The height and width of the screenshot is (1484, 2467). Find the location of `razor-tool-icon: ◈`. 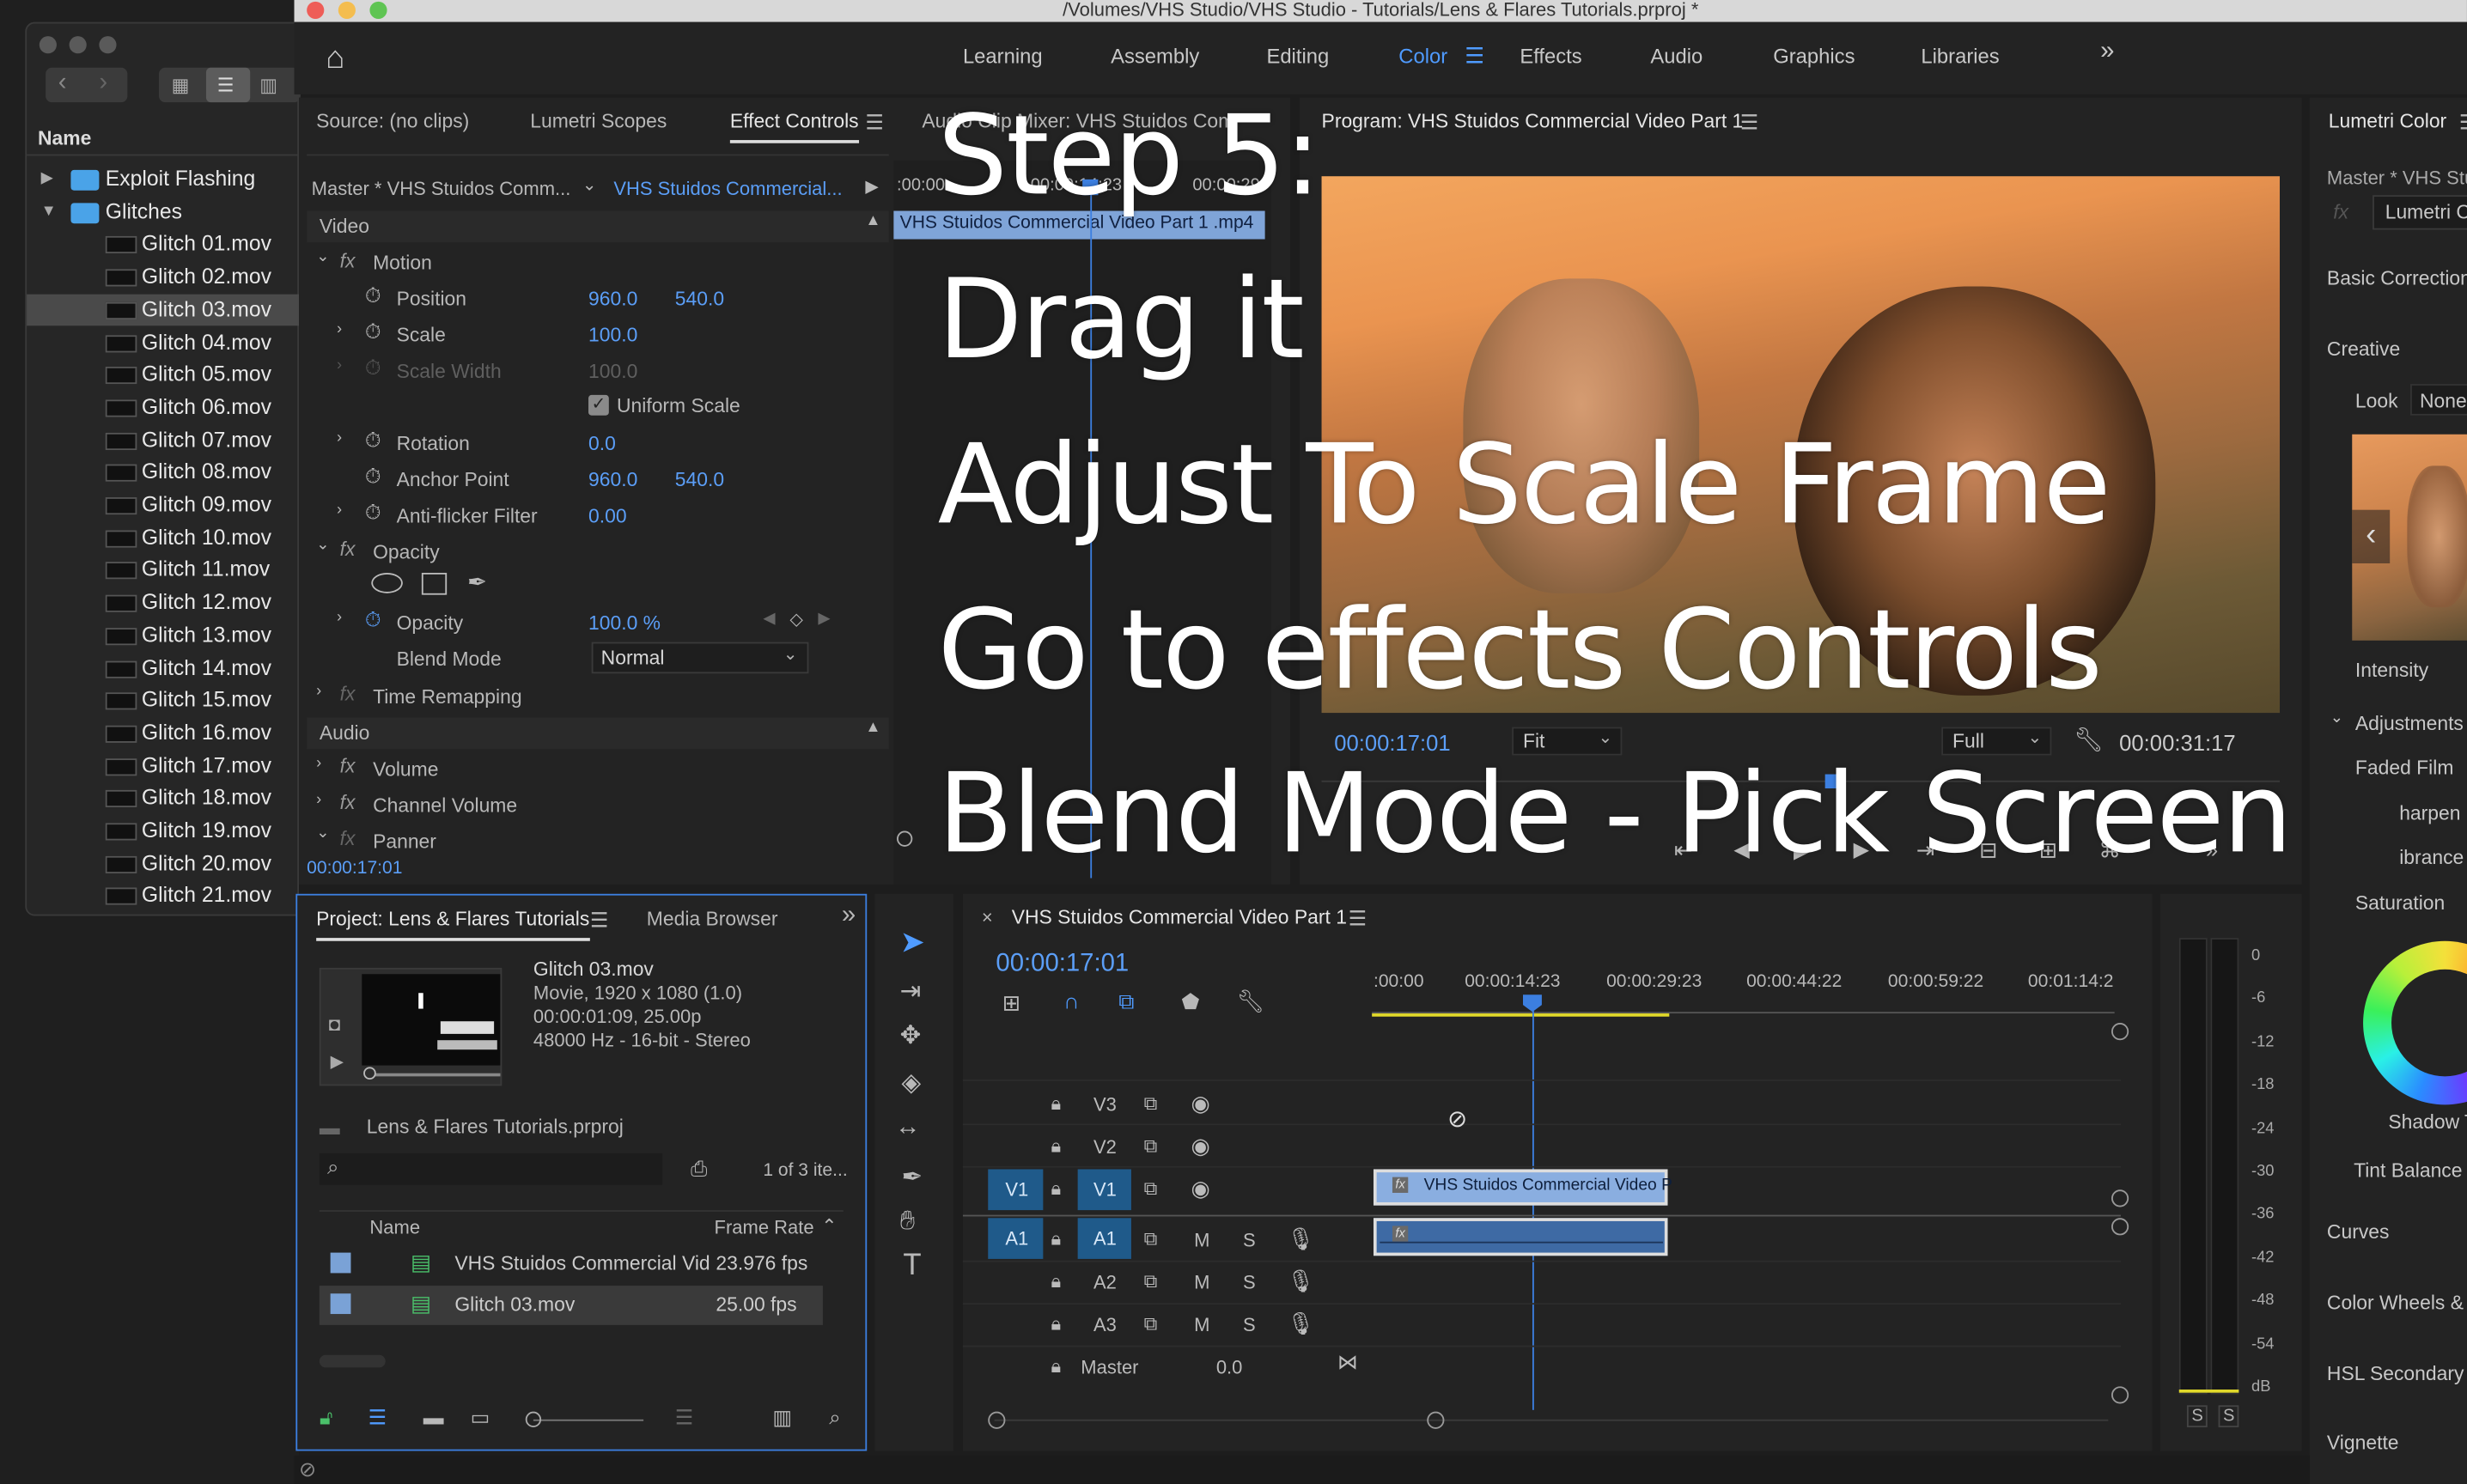

razor-tool-icon: ◈ is located at coordinates (912, 1082).